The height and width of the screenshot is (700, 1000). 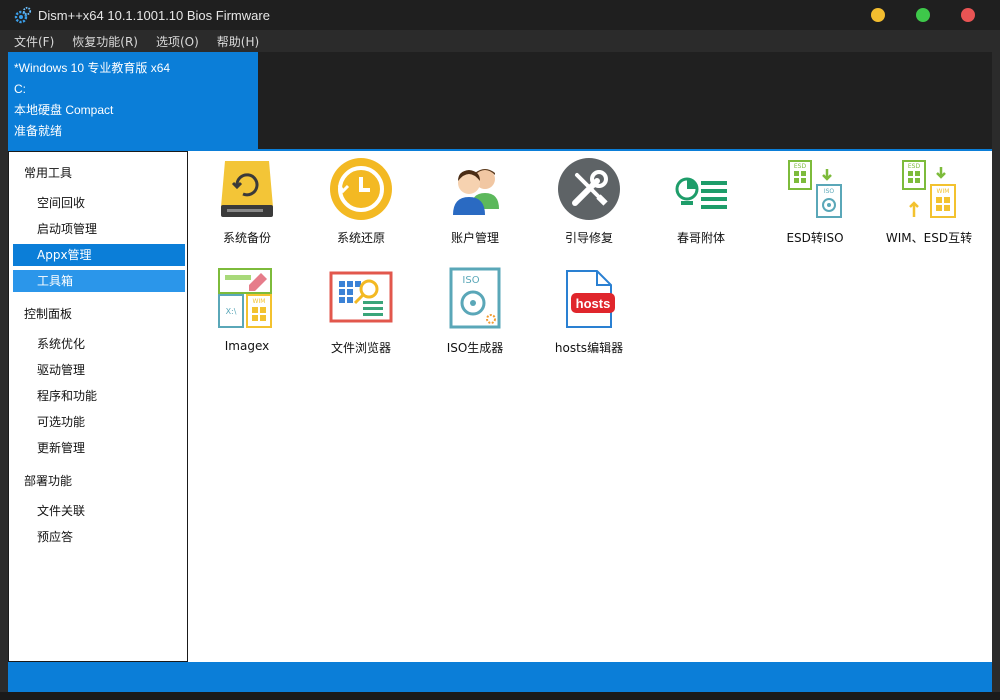 I want to click on tool-system-backup: 系统备份, so click(x=247, y=201).